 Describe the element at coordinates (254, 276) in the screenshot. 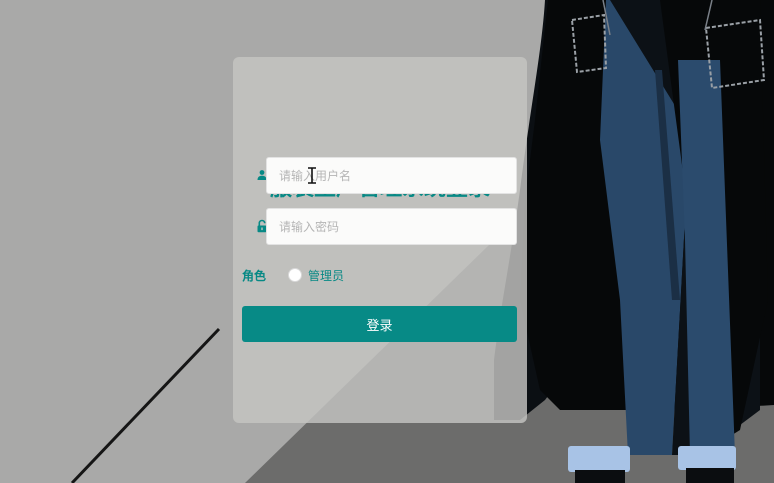

I see `role-label: 角色` at that location.